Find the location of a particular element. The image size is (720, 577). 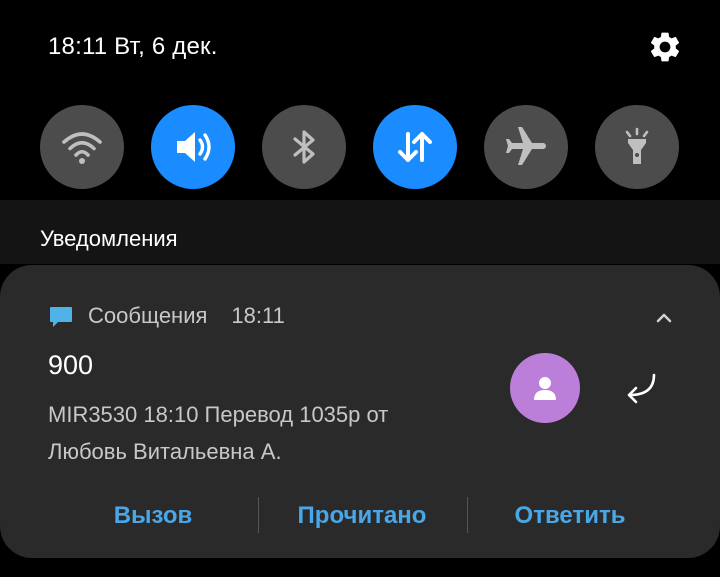

chevron-up-icon is located at coordinates (664, 318).